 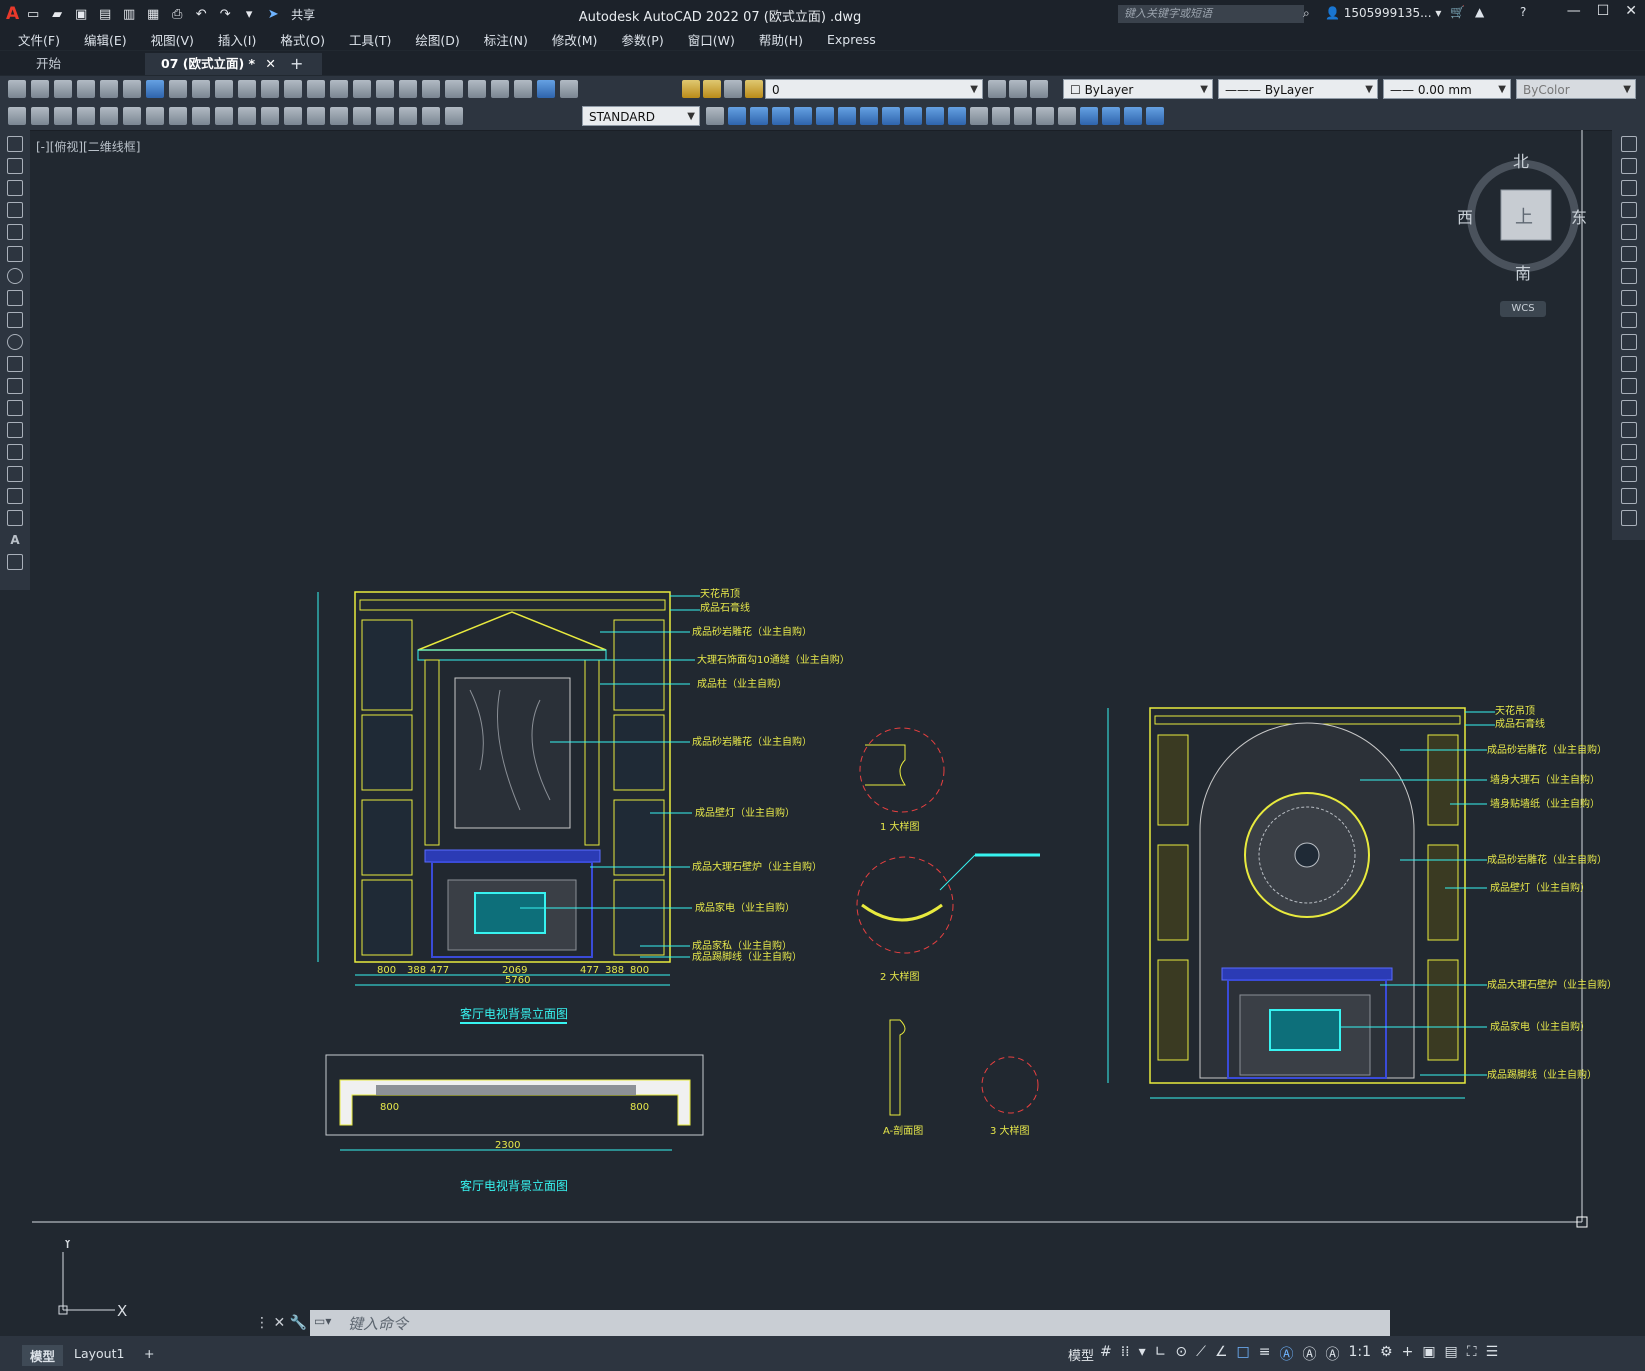 What do you see at coordinates (1628, 188) in the screenshot?
I see `mirror-icon` at bounding box center [1628, 188].